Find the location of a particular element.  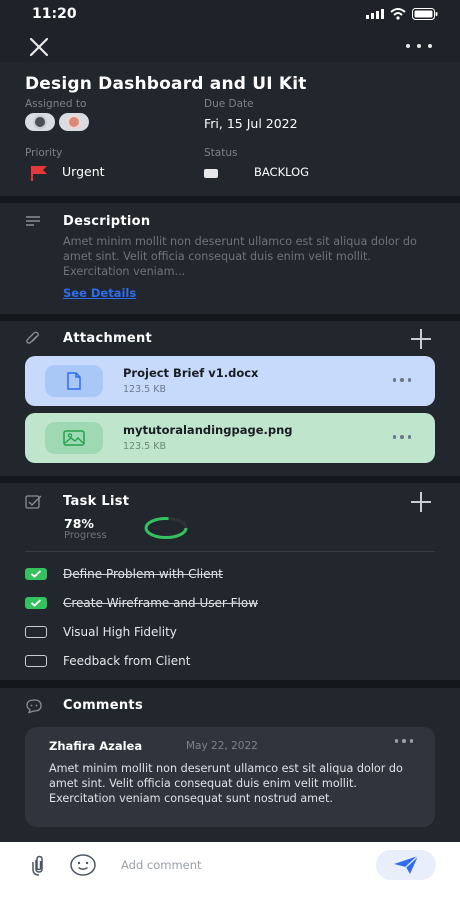

task-label: Define Problem with Client is located at coordinates (143, 574).